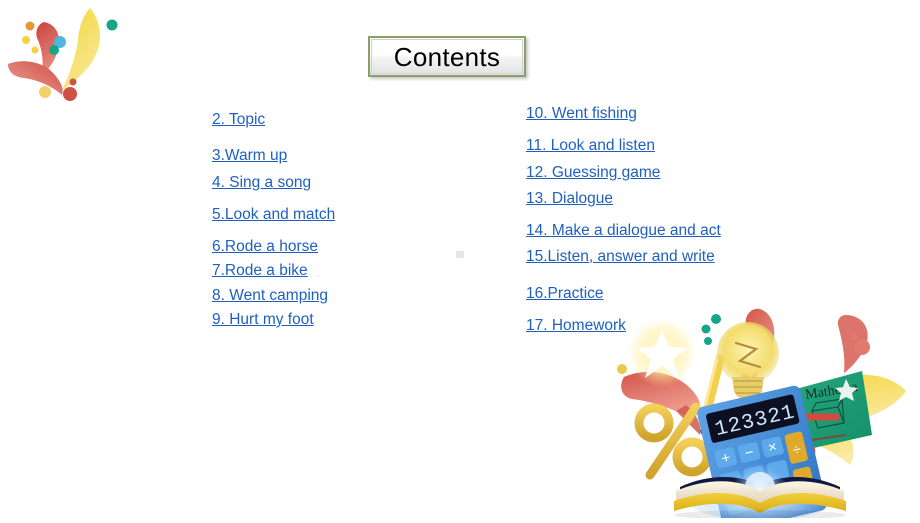  Describe the element at coordinates (676, 230) in the screenshot. I see `toc-link-14: 14. Make a dialogue and act` at that location.